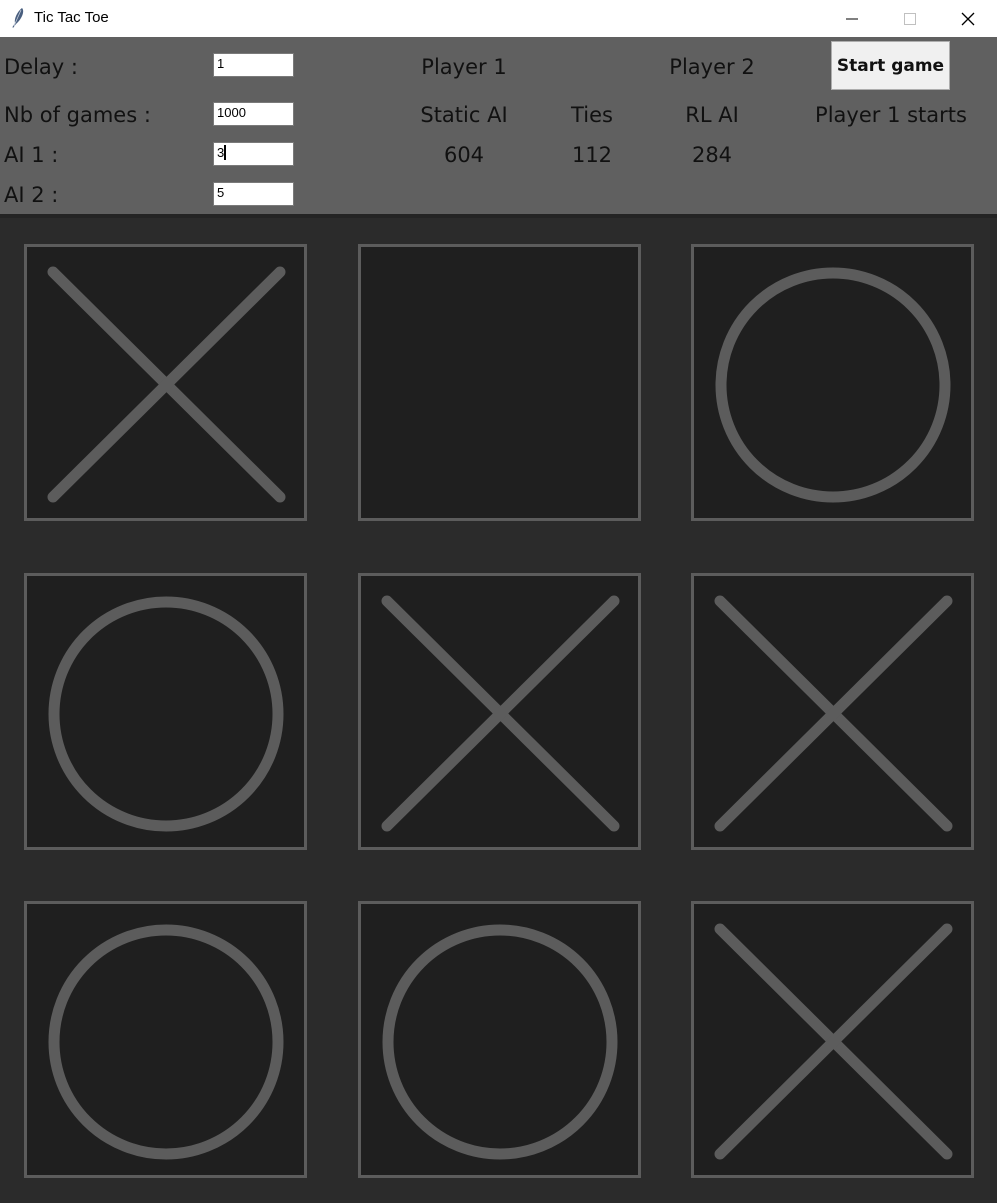 This screenshot has width=997, height=1203. What do you see at coordinates (712, 155) in the screenshot?
I see `player2-score: 284` at bounding box center [712, 155].